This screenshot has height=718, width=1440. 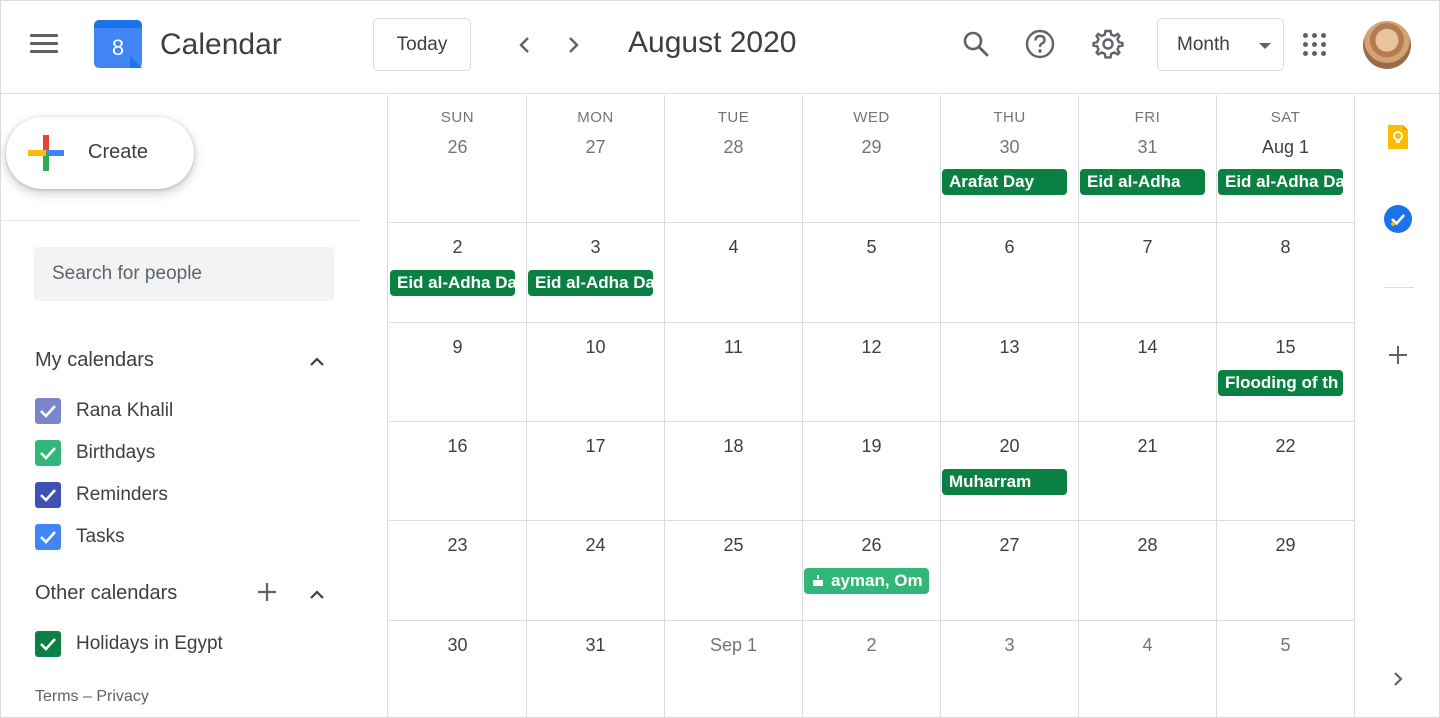 I want to click on calendar-item: Tasks, so click(x=185, y=536).